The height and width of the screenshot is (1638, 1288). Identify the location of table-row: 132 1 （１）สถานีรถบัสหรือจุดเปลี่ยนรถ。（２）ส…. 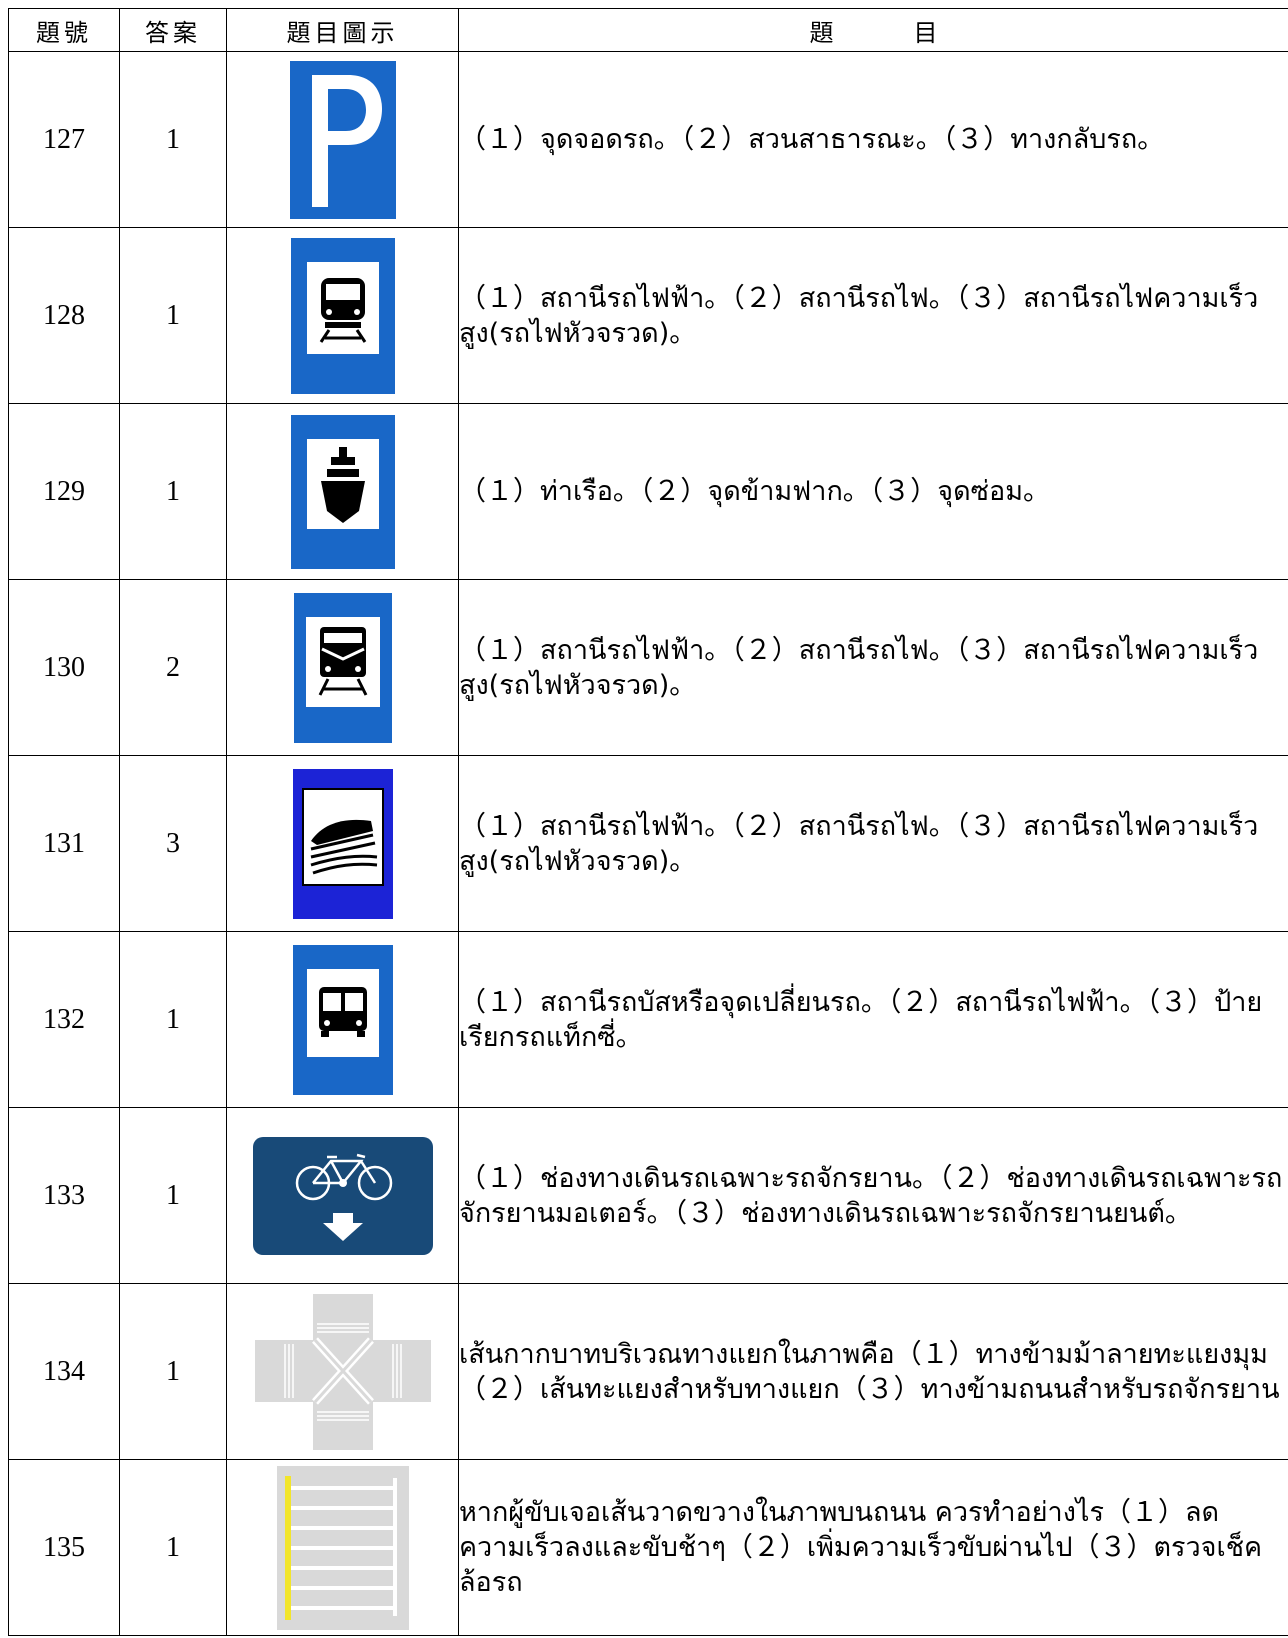
(648, 1019).